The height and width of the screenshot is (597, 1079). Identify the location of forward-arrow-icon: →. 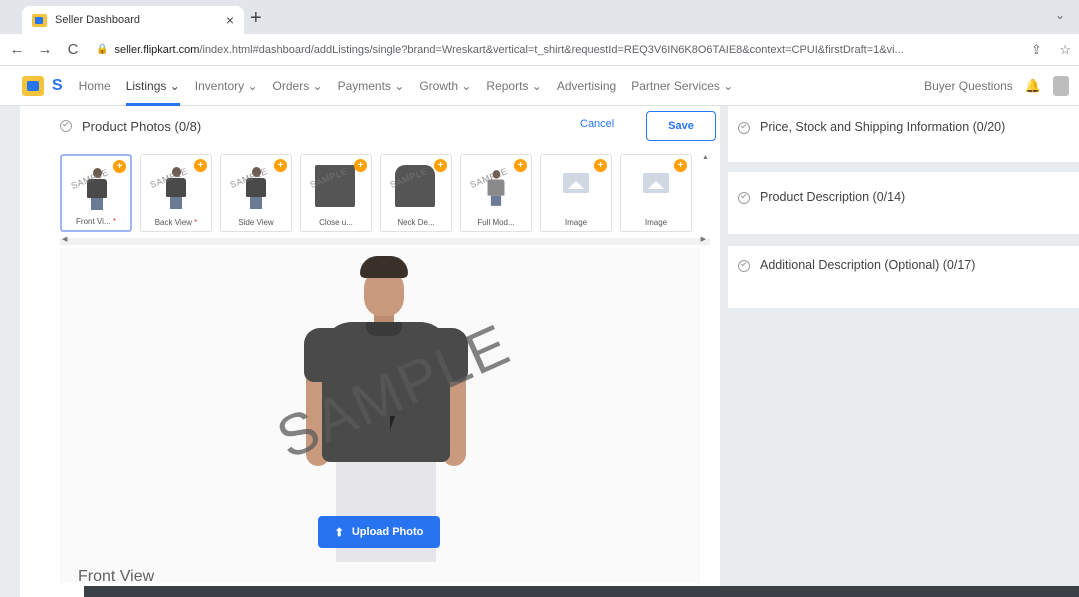
(45, 49).